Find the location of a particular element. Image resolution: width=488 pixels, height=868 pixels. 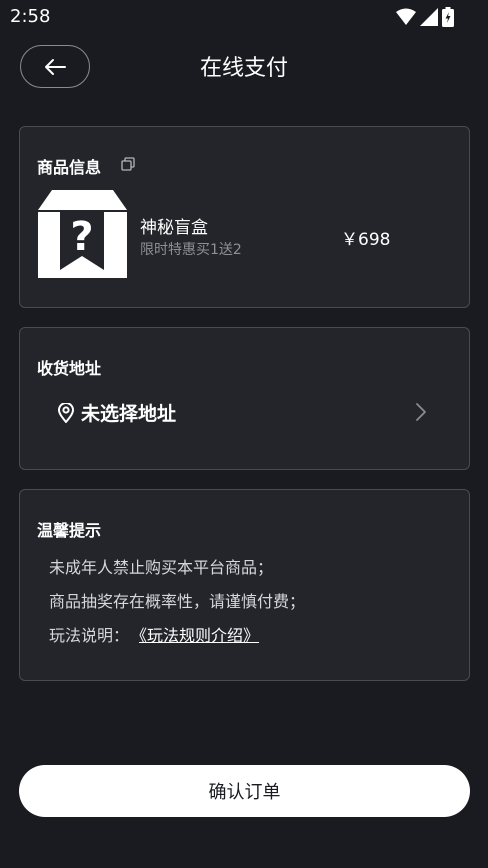

shipping-address-title: 收货地址 is located at coordinates (69, 368).